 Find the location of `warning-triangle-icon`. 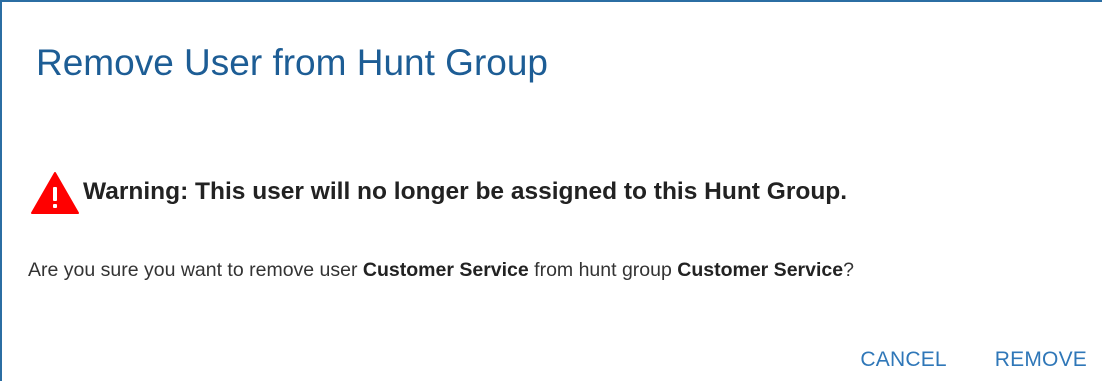

warning-triangle-icon is located at coordinates (55, 193).